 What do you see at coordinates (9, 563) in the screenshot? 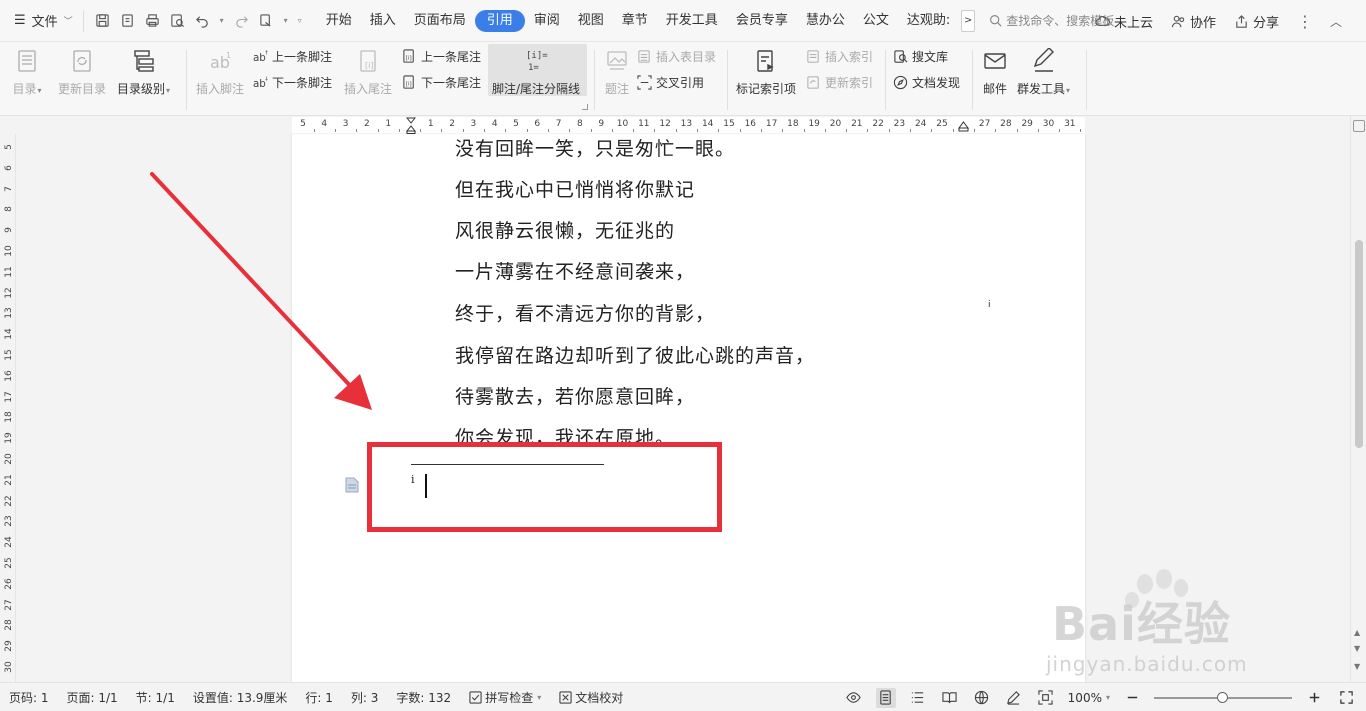
I see `vertical-ruler-number: 25` at bounding box center [9, 563].